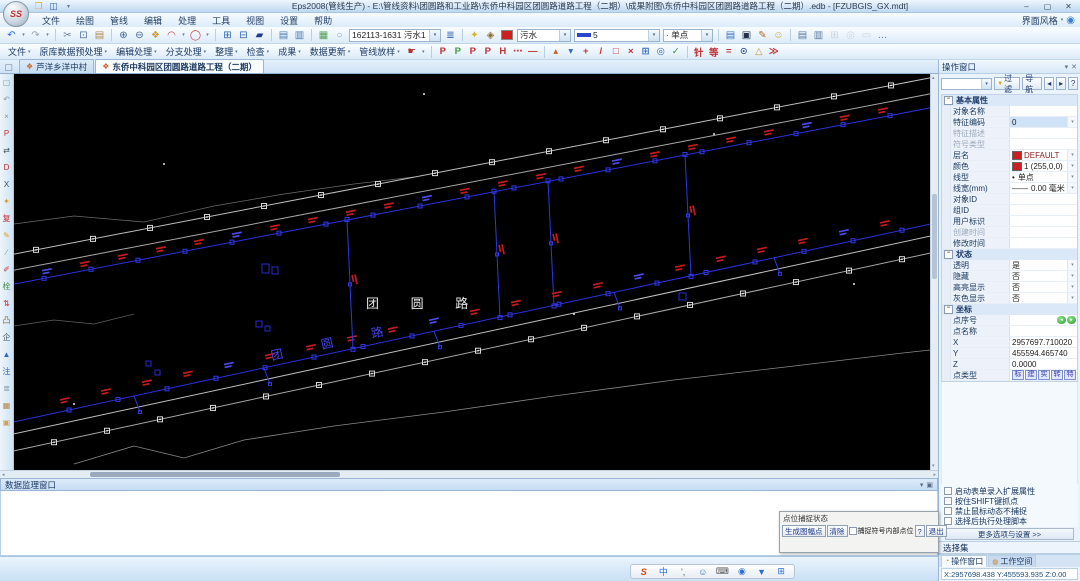  I want to click on notebook-icon: ▤, so click(730, 35).